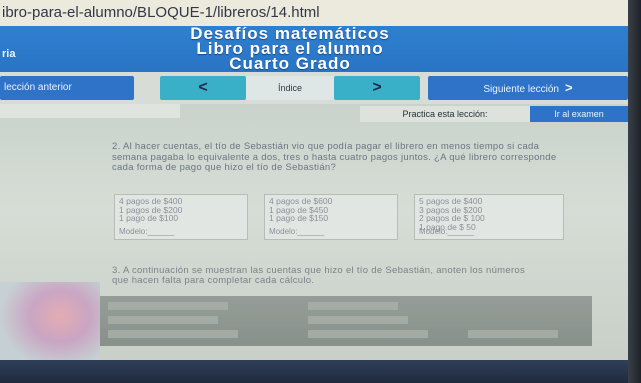  I want to click on next-lesson-button: Siguiente lección >, so click(528, 88).